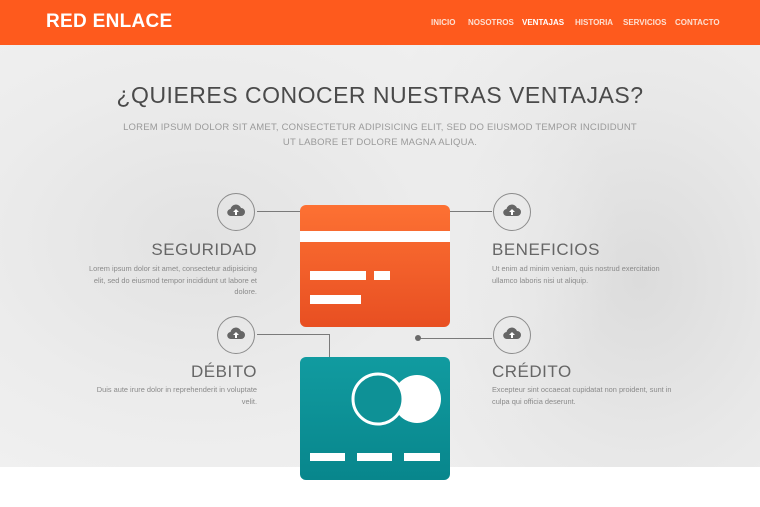 The image size is (760, 507). Describe the element at coordinates (109, 22) in the screenshot. I see `brand-logo: RED ENLACE` at that location.